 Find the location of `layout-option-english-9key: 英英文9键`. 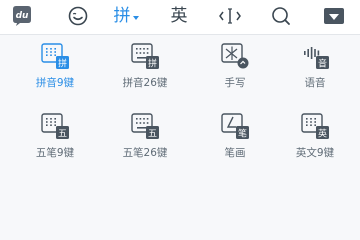

layout-option-english-9key: 英英文9键 is located at coordinates (315, 136).